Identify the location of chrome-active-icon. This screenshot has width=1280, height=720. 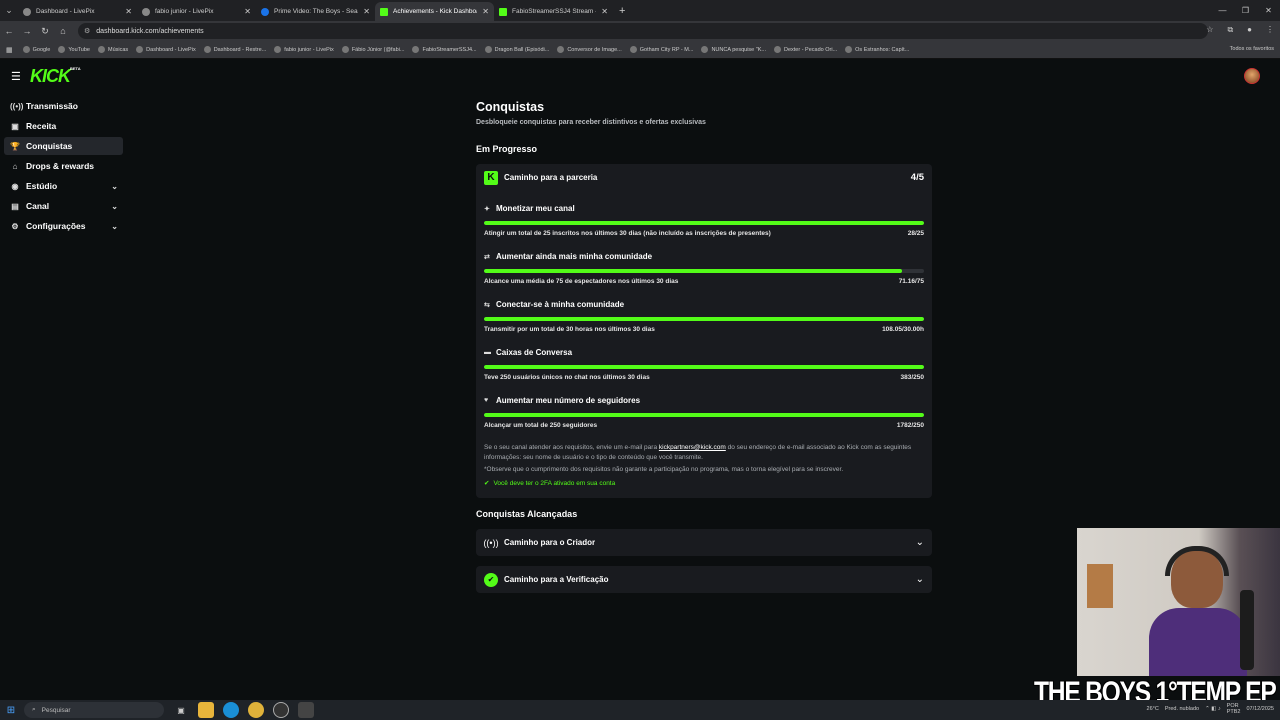
(306, 710).